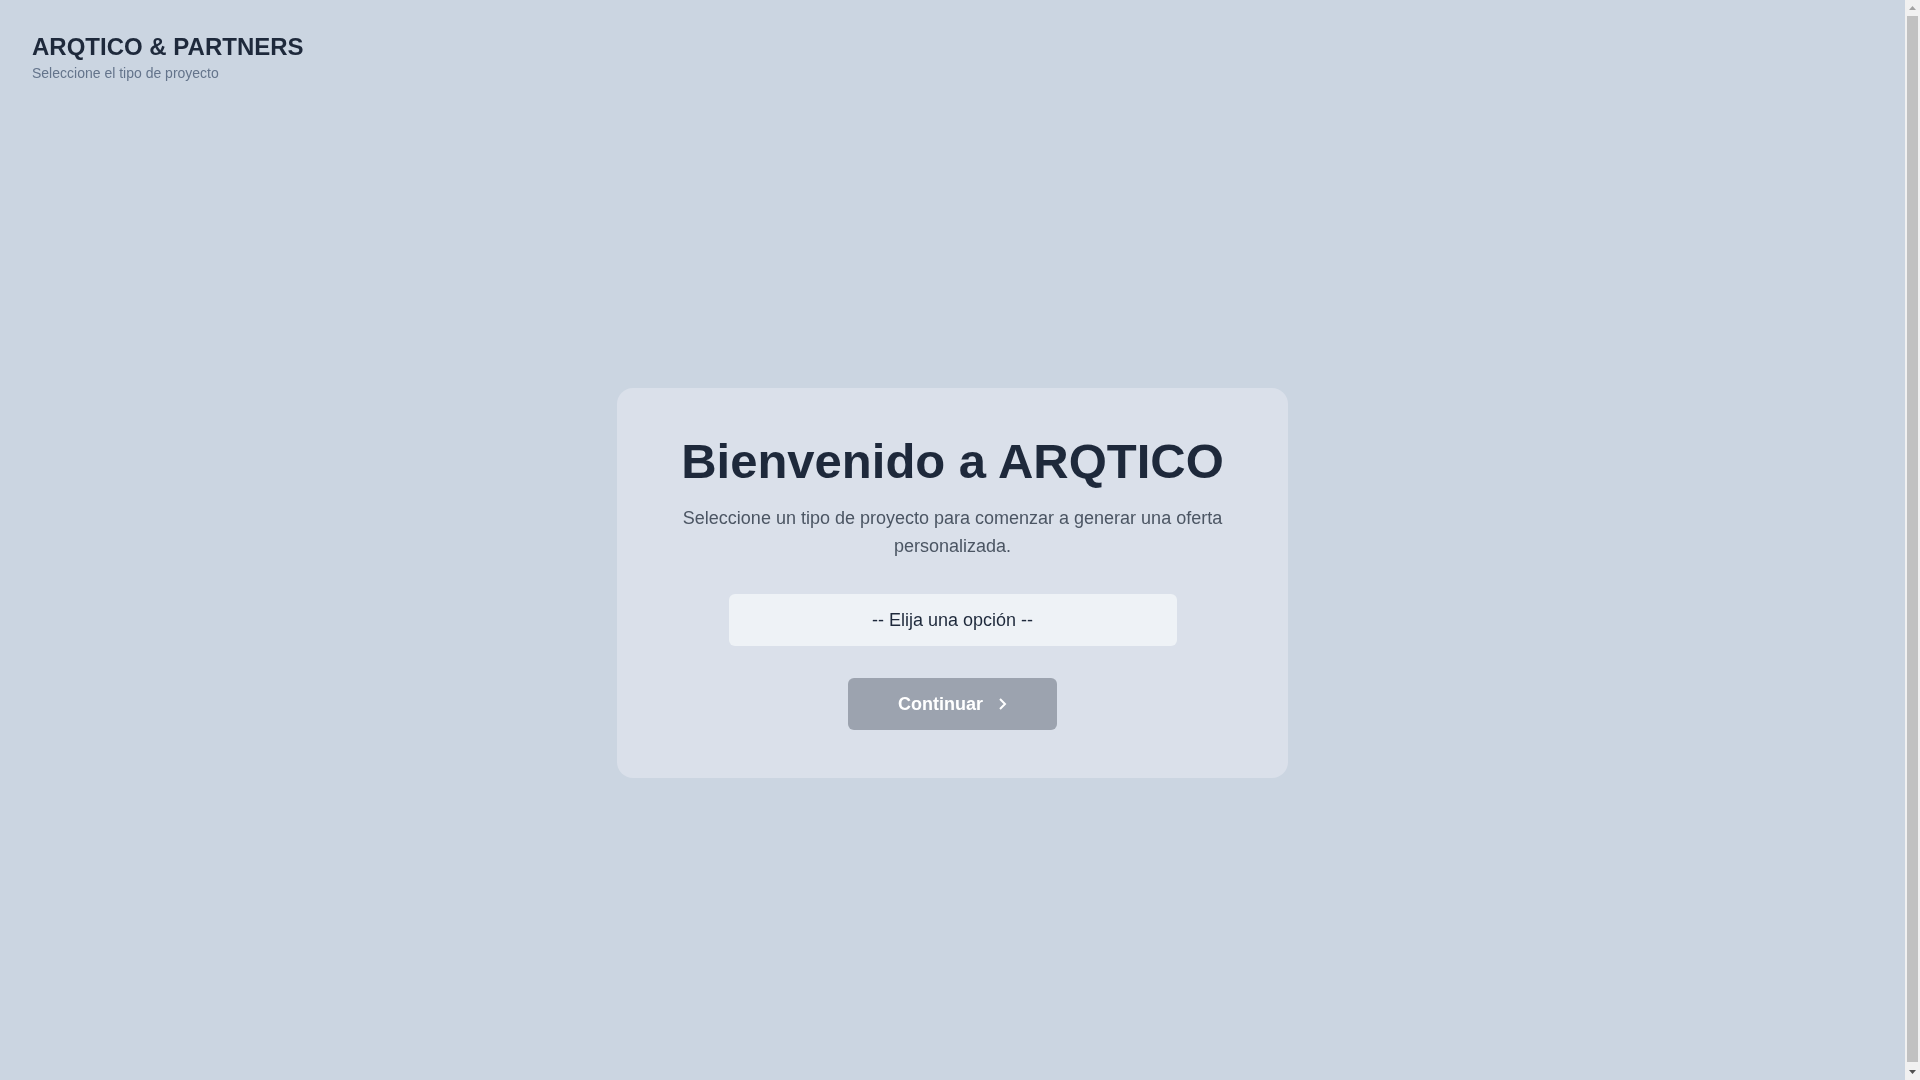 Image resolution: width=1920 pixels, height=1080 pixels. I want to click on welcome-description: Seleccione un tipo de proyecto para comenzar a generar una oferta personalizada., so click(952, 532).